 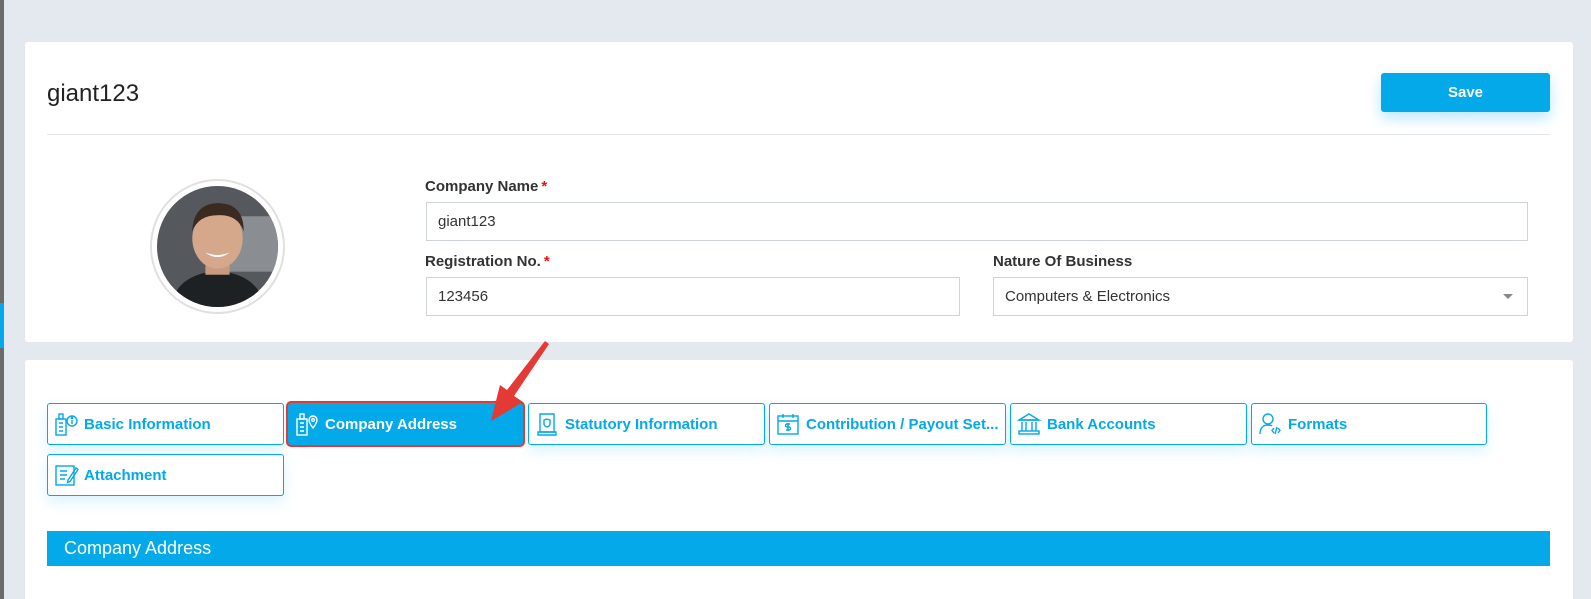 I want to click on nature-of-business-value: Computers & Electronics, so click(x=1088, y=296).